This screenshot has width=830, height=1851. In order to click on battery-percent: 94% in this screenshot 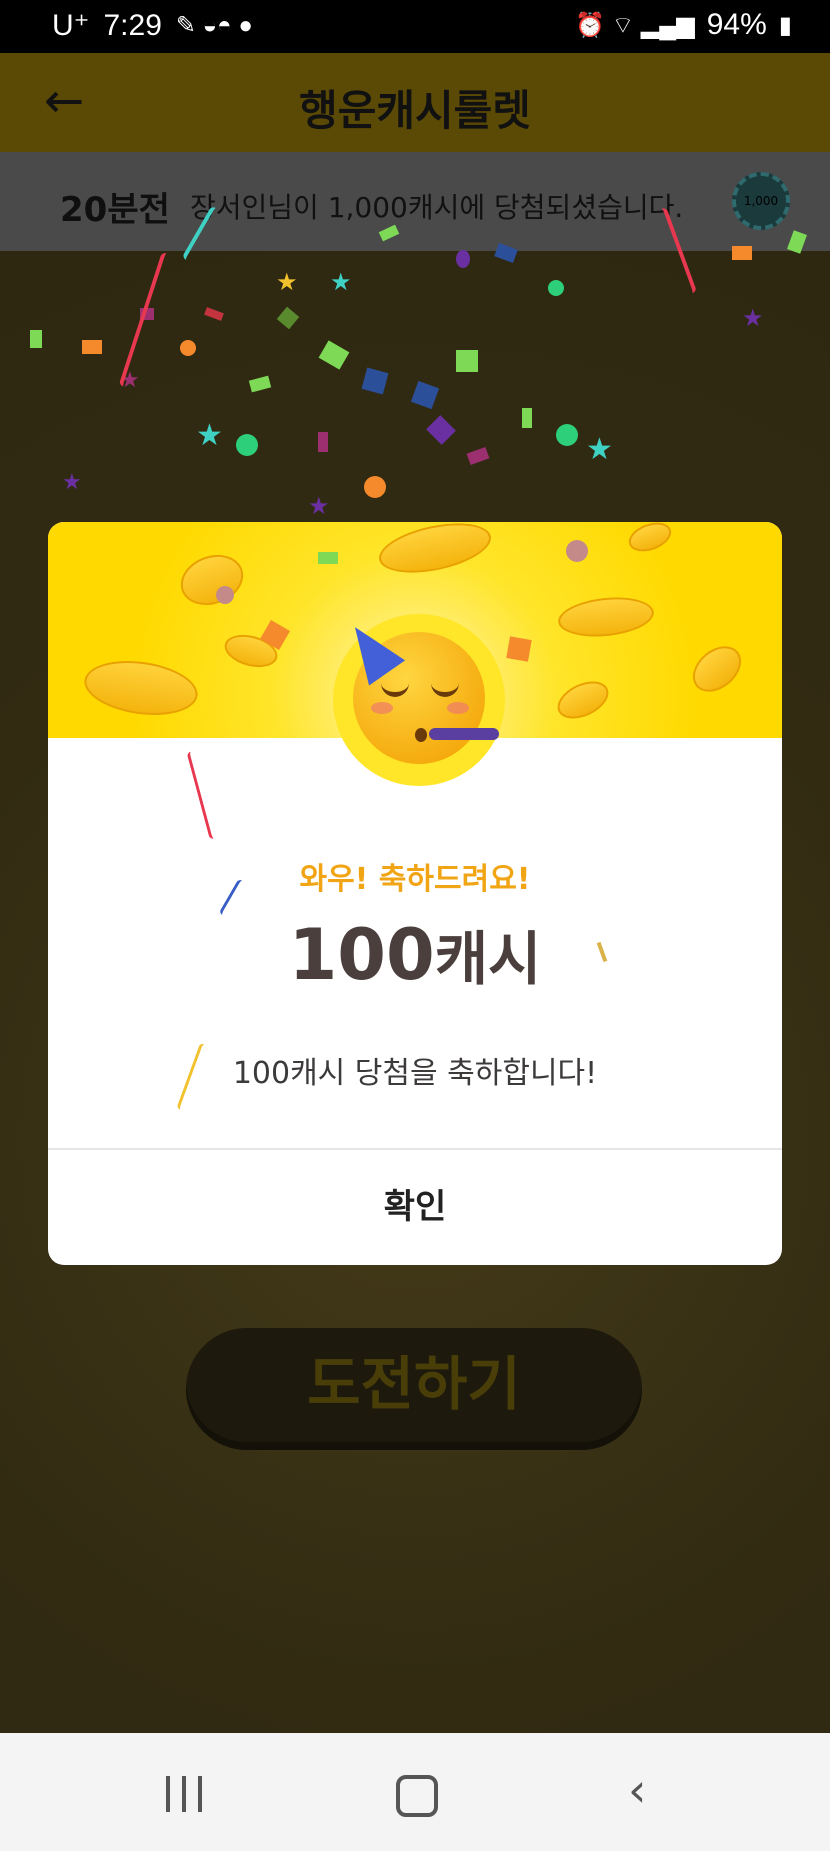, I will do `click(736, 24)`.